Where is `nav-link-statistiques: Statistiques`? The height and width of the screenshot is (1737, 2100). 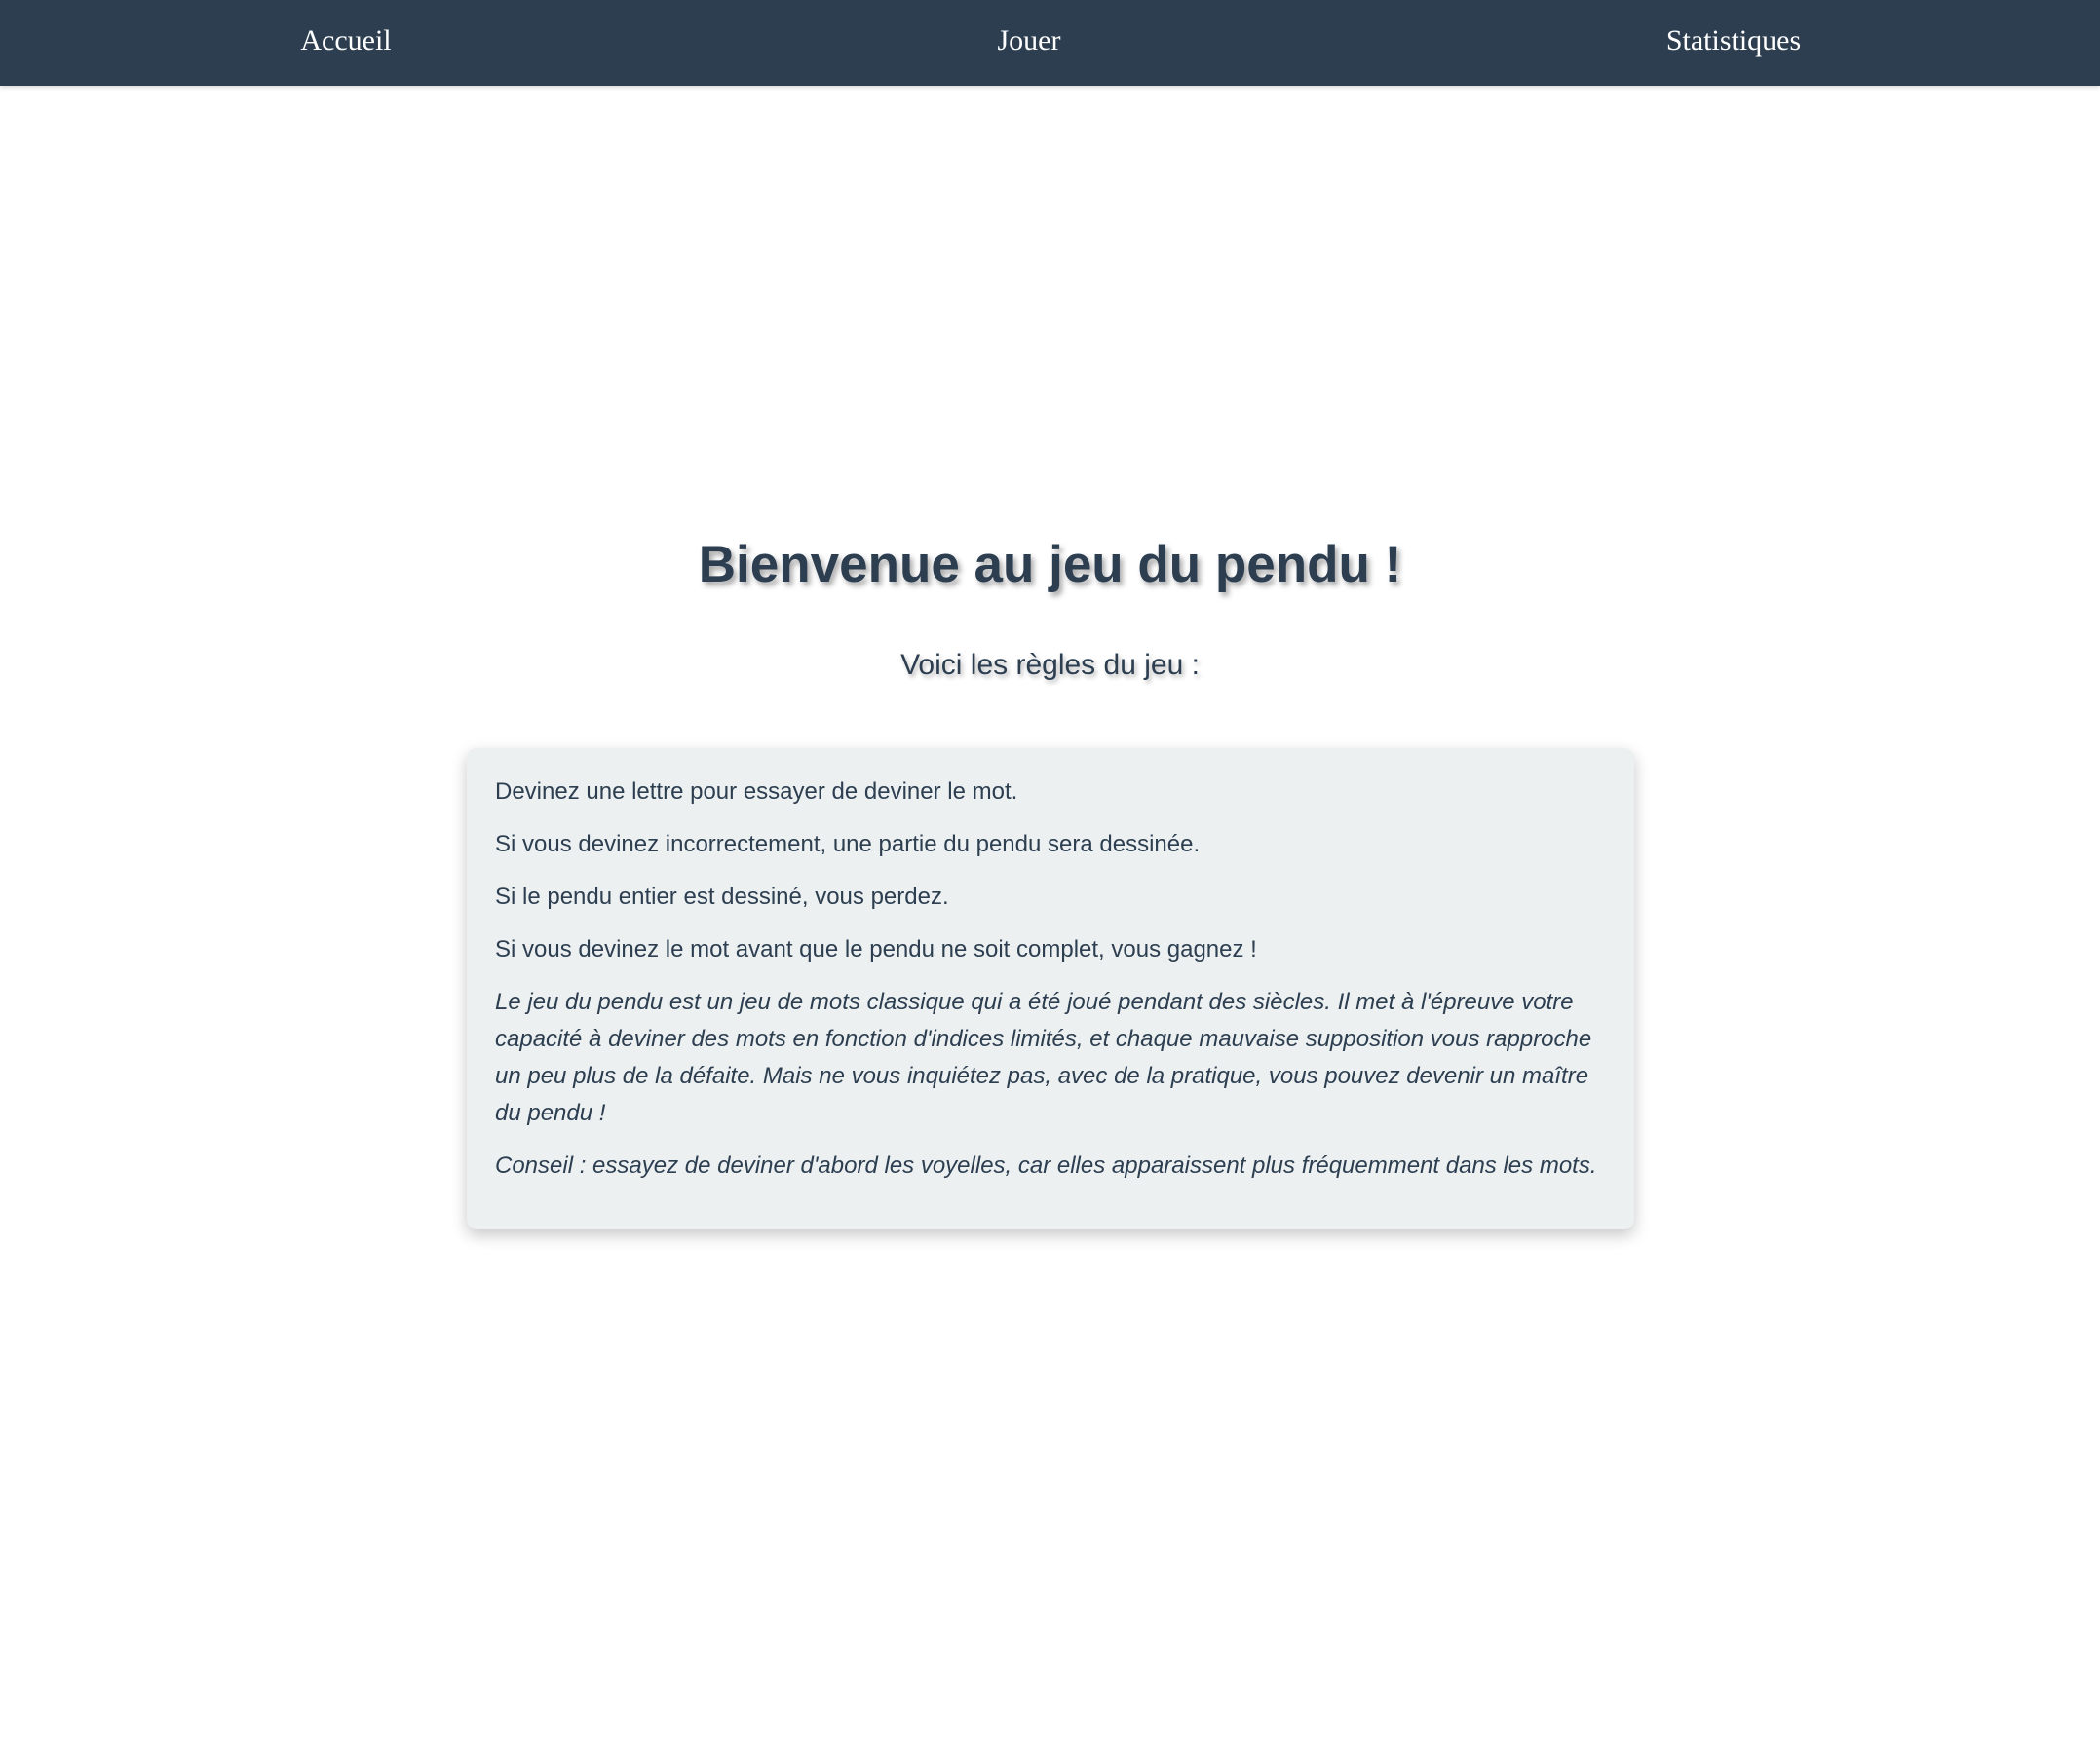
nav-link-statistiques: Statistiques is located at coordinates (1733, 41).